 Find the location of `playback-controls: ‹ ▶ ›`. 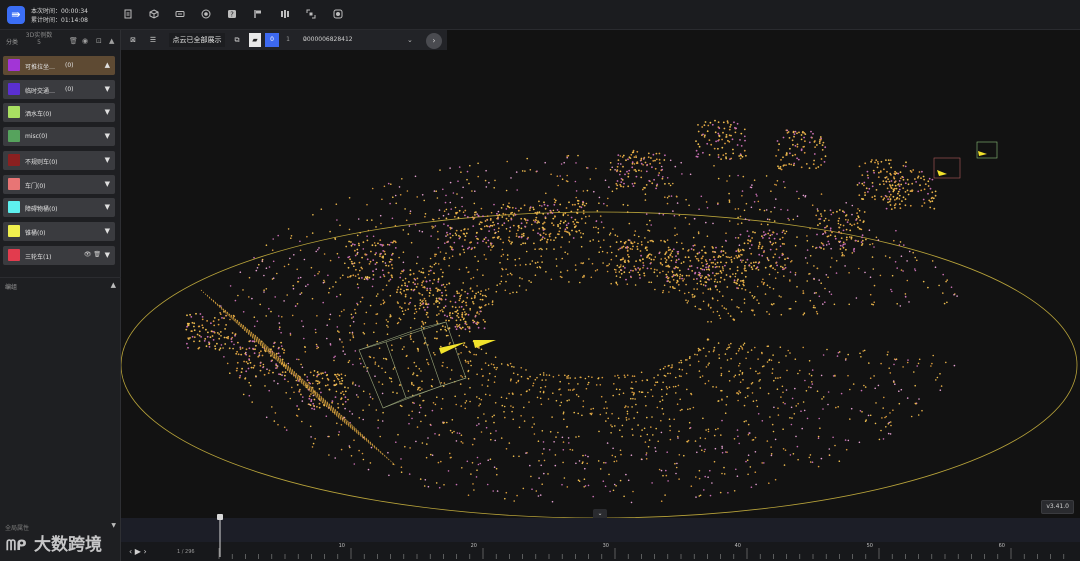

playback-controls: ‹ ▶ › is located at coordinates (138, 551).